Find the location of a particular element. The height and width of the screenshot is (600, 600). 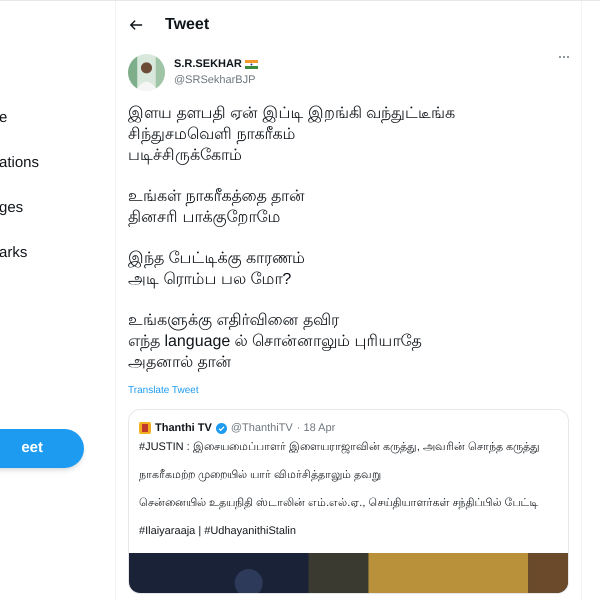

back-icon is located at coordinates (136, 25).